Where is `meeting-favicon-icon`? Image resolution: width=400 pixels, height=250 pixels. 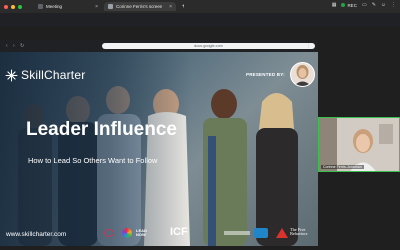
meeting-favicon-icon is located at coordinates (40, 6).